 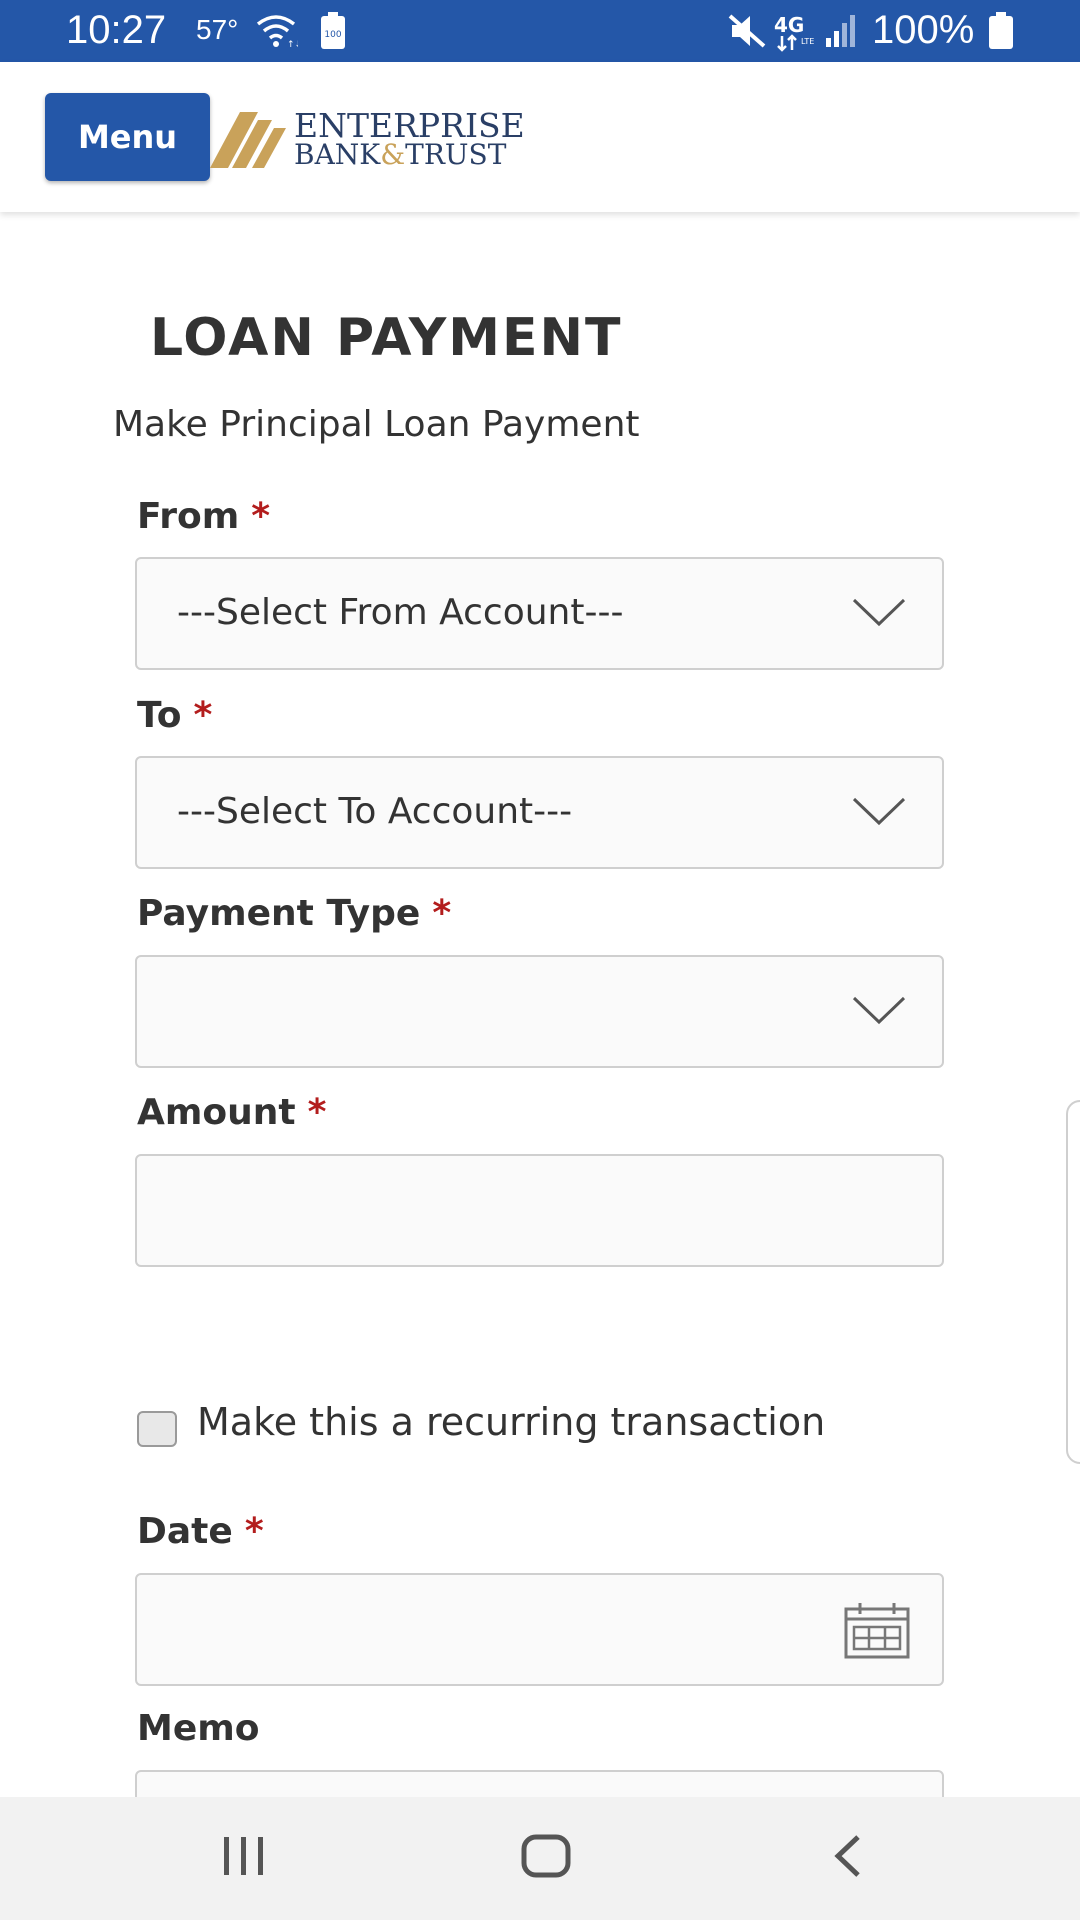 I want to click on from-label: From *, so click(x=203, y=516).